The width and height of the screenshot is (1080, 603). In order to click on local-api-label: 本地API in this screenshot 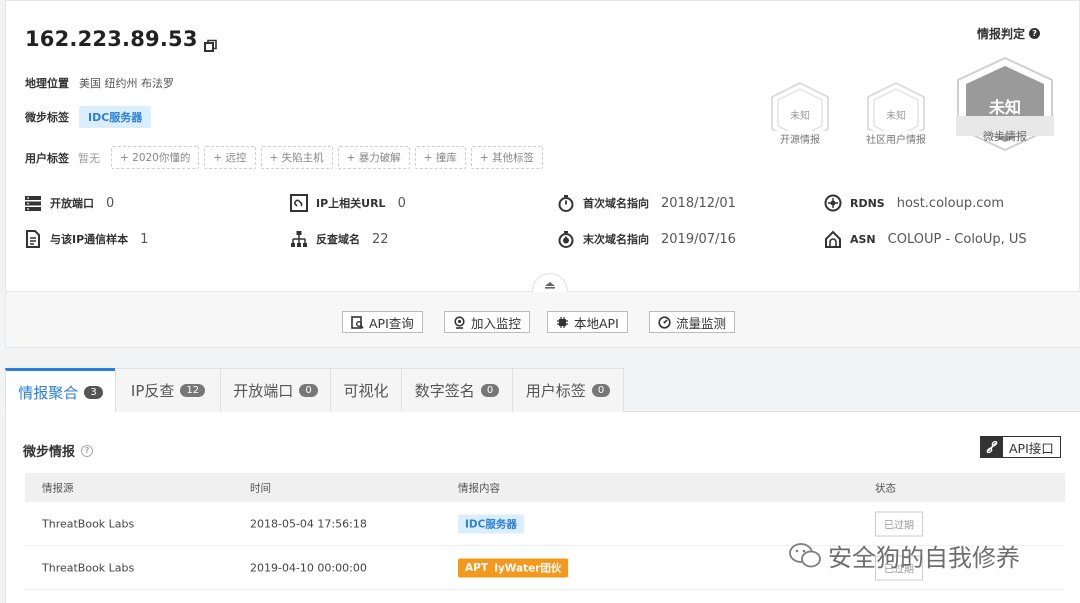, I will do `click(596, 323)`.